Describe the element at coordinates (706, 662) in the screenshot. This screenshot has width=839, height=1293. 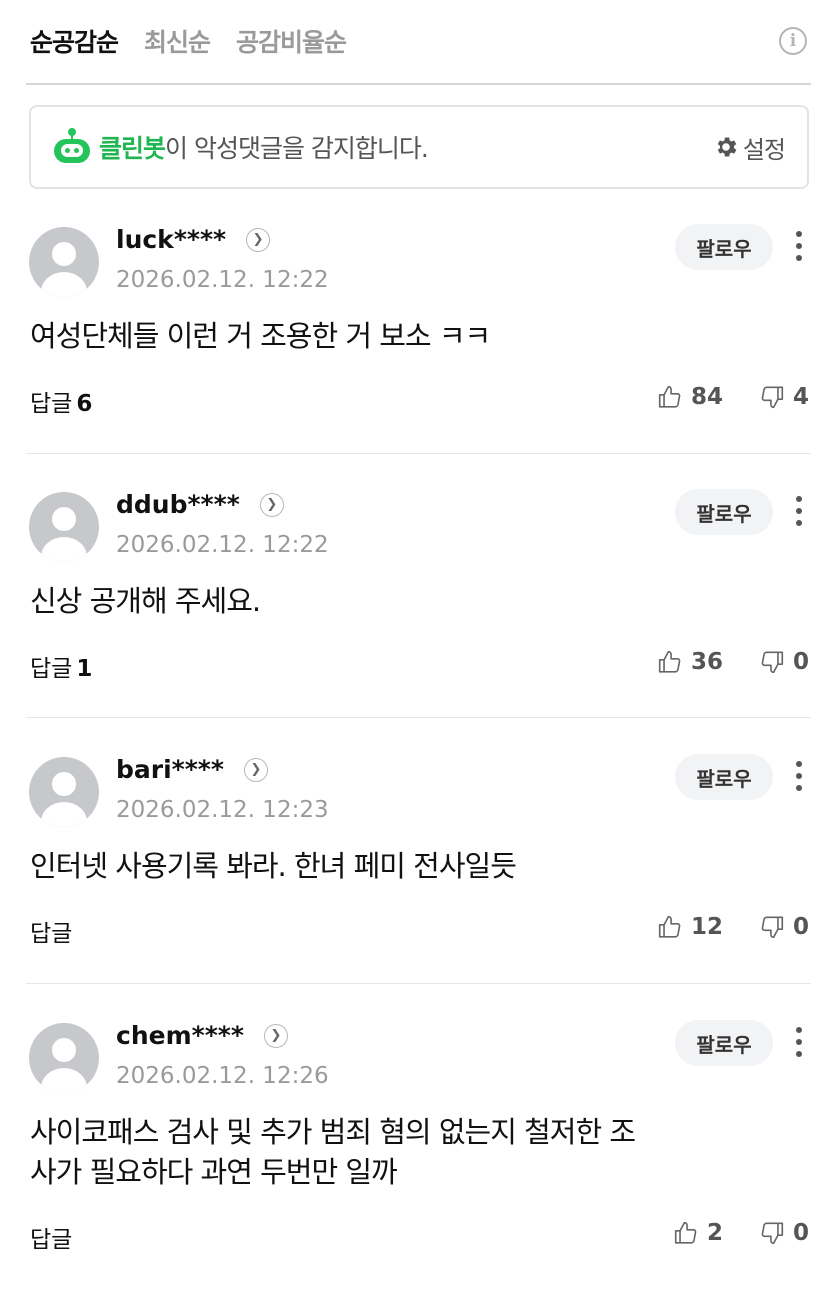
I see `like-count: 36` at that location.